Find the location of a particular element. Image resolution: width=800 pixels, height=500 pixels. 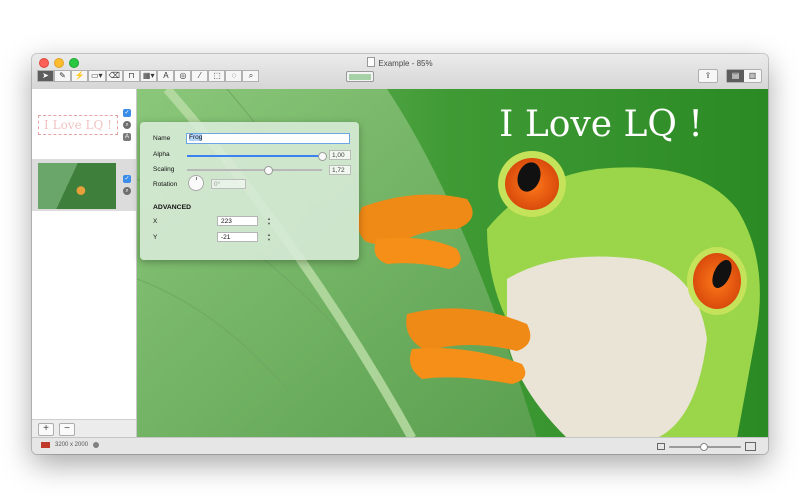

alpha-value: 1,00 is located at coordinates (340, 155).